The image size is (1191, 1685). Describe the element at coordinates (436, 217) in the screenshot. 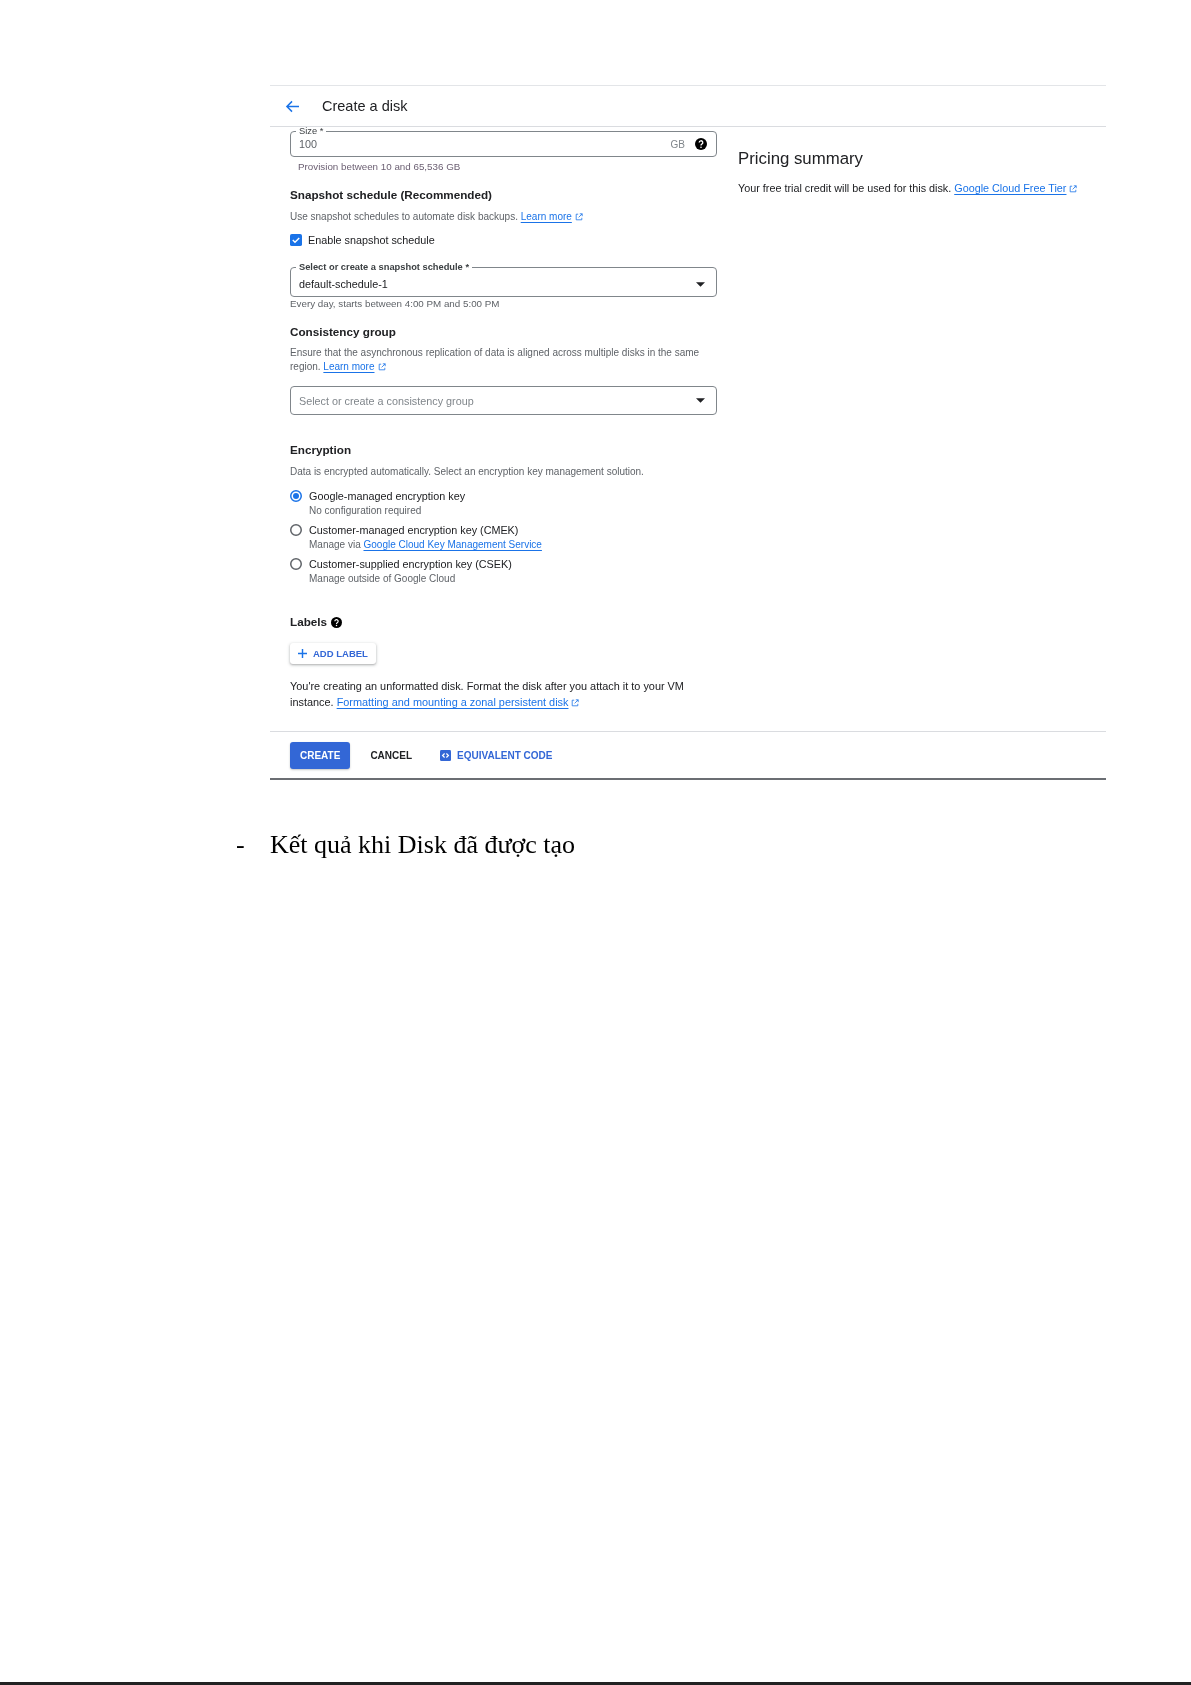

I see `section-description: Use snapshot schedules to automate disk backups. Learn more` at that location.